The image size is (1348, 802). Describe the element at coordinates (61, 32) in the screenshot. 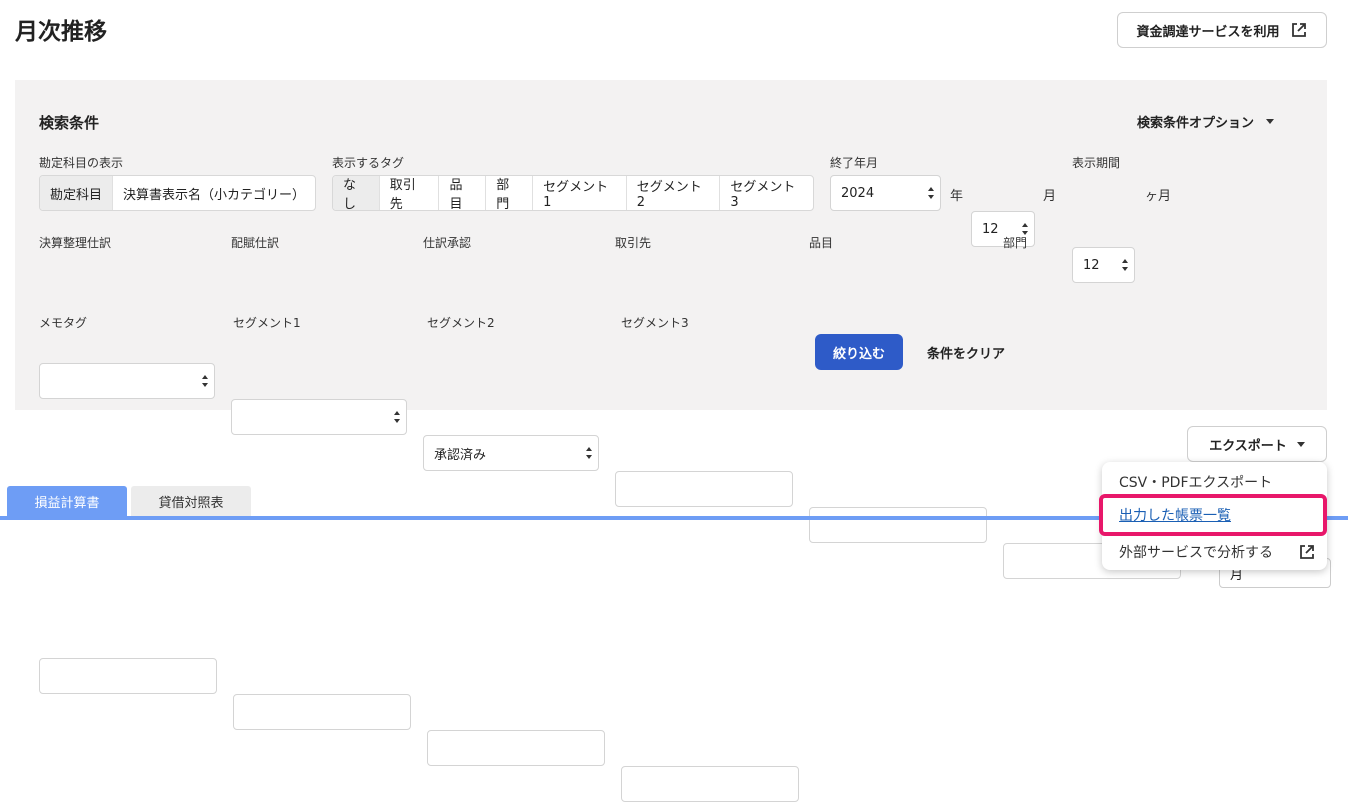

I see `page-title: 月次推移` at that location.